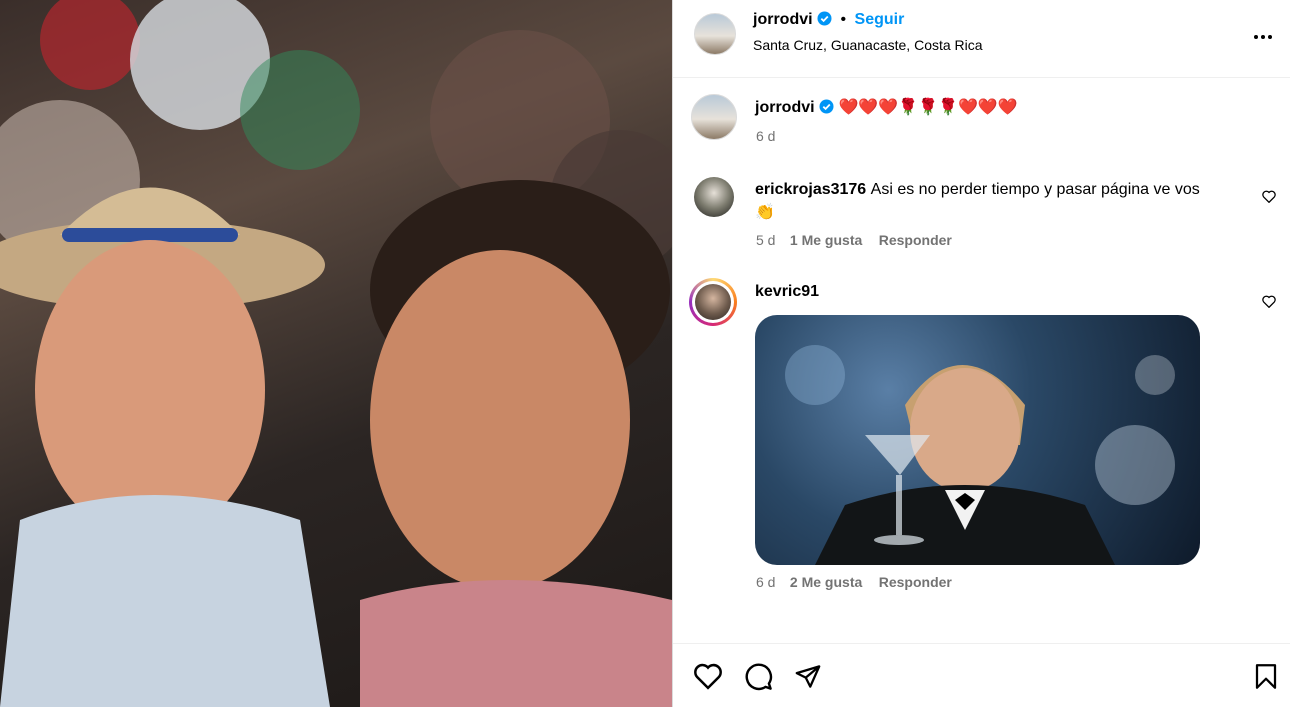 The width and height of the screenshot is (1290, 708). Describe the element at coordinates (787, 292) in the screenshot. I see `comment-username: kevric91` at that location.